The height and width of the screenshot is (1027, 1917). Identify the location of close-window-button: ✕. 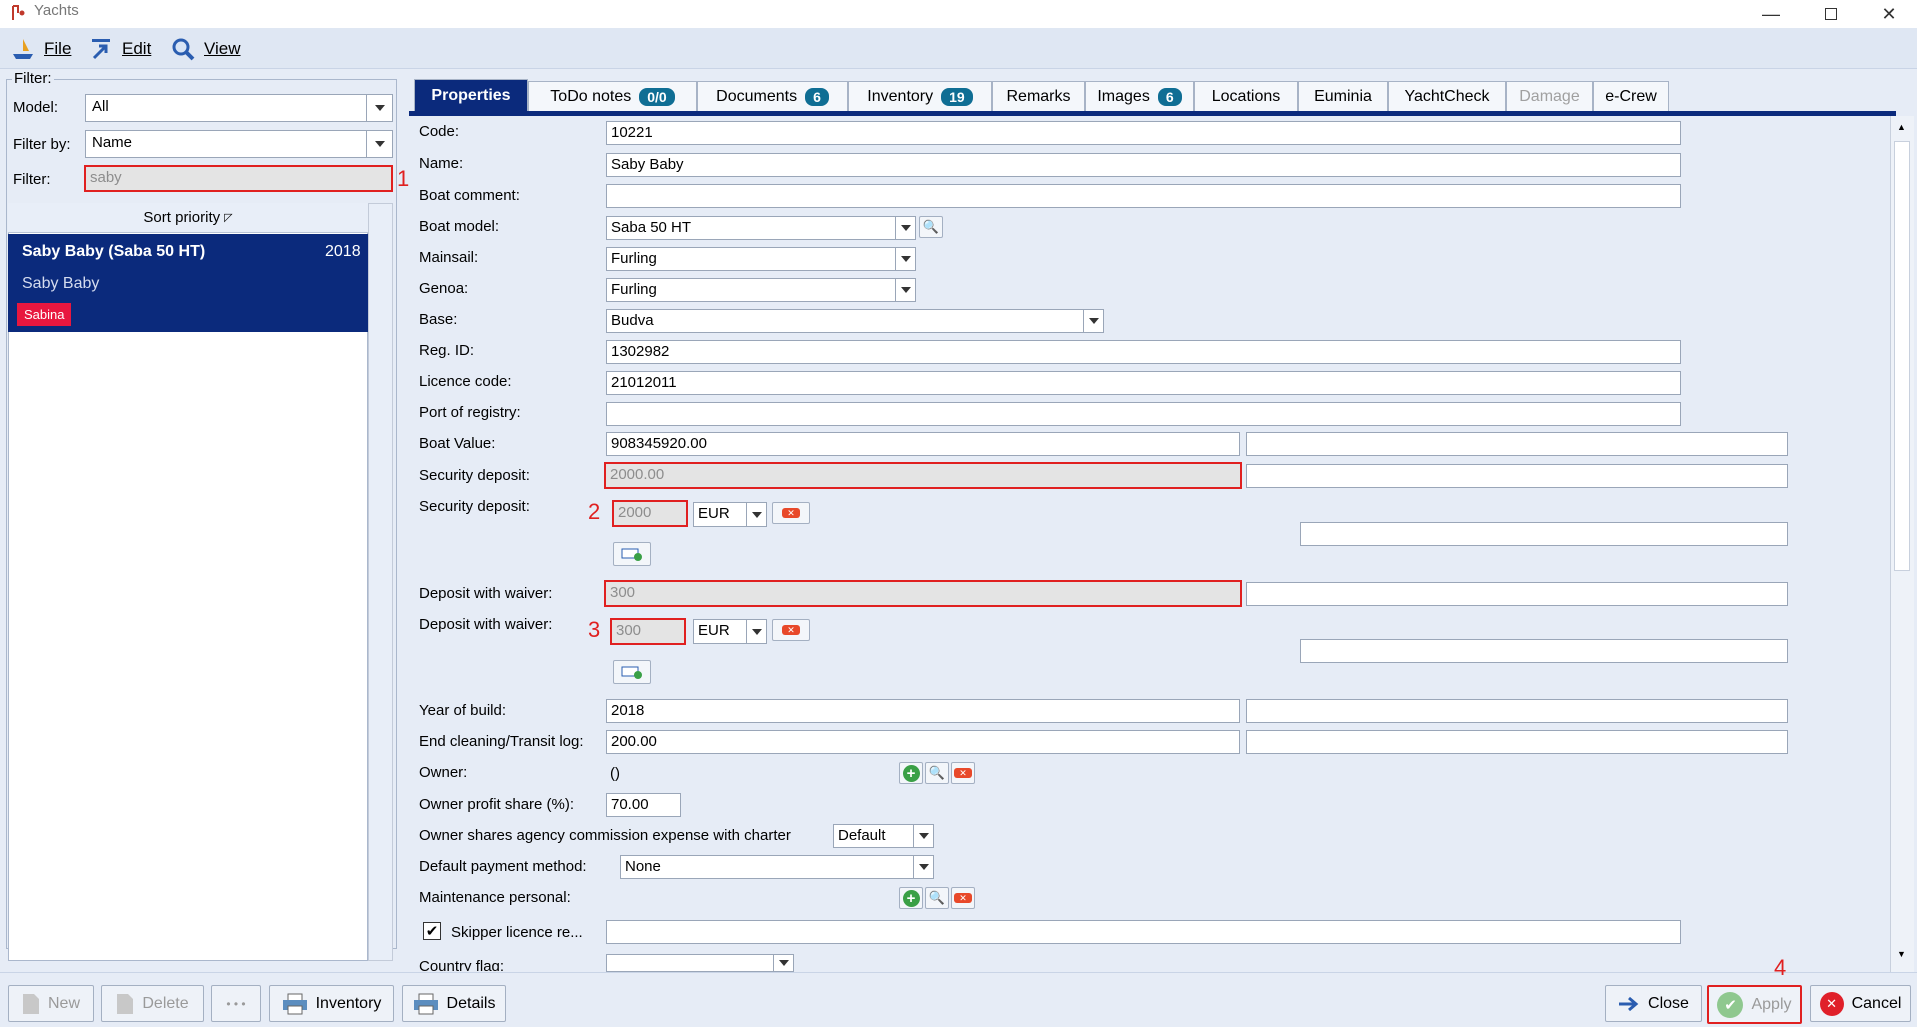
(1889, 14).